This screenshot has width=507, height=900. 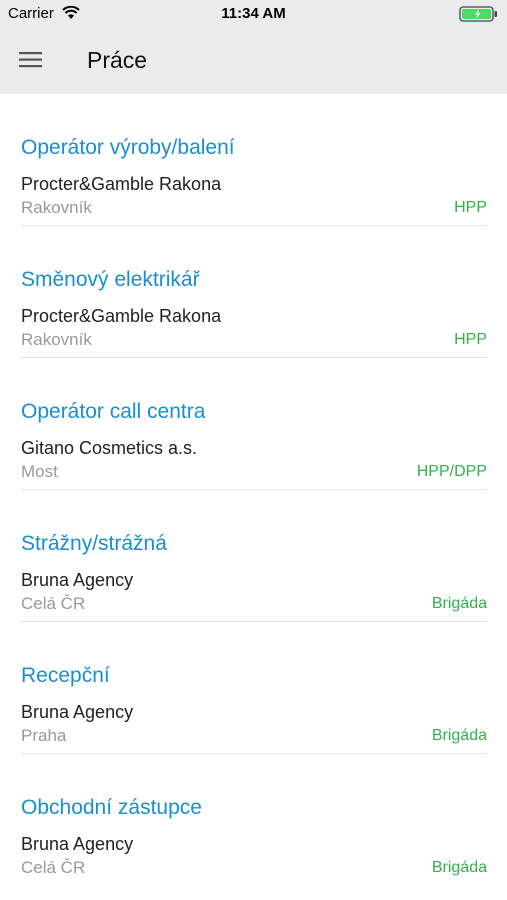 I want to click on hamburger-menu-icon, so click(x=31, y=60).